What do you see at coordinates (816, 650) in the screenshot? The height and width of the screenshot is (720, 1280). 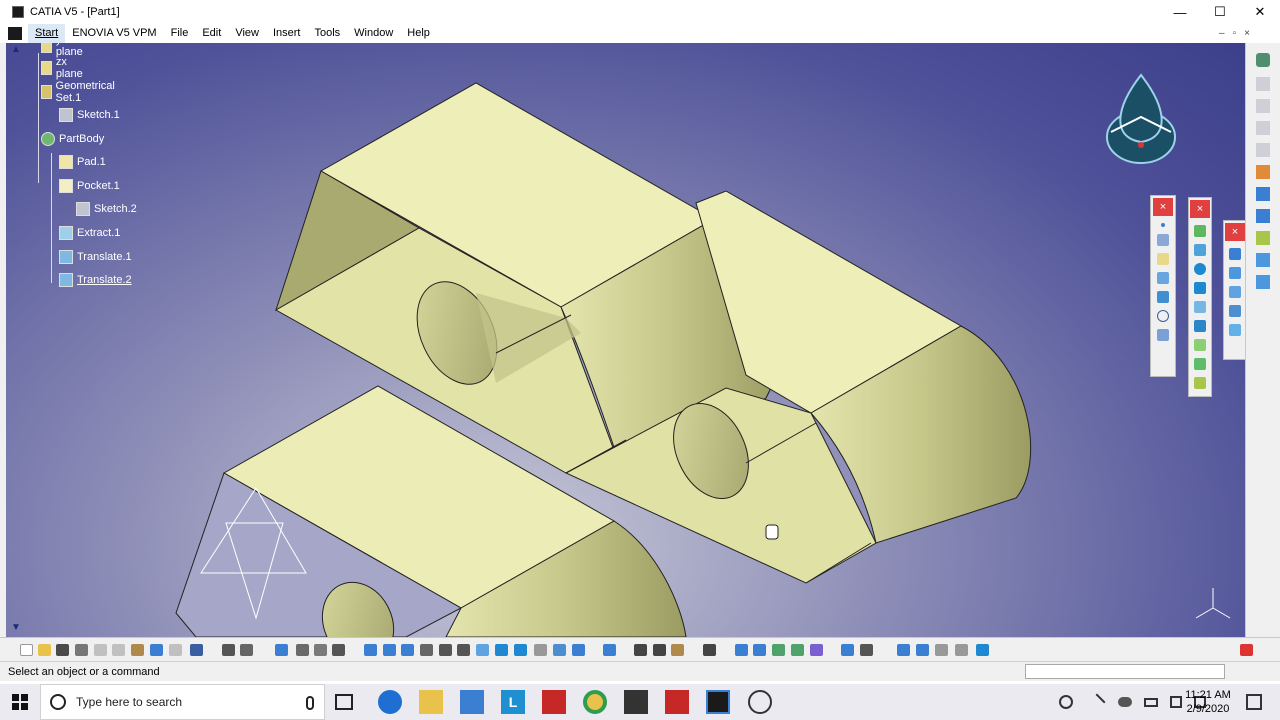 I see `wand-icon` at bounding box center [816, 650].